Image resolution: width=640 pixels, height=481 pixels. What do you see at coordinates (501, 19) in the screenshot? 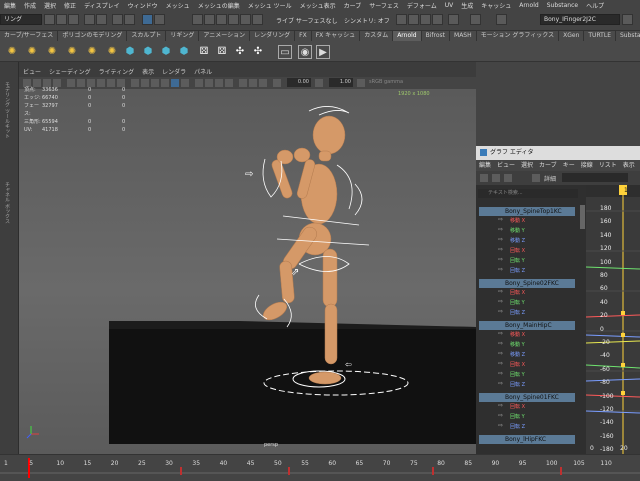
I see `input-op-icon` at bounding box center [501, 19].